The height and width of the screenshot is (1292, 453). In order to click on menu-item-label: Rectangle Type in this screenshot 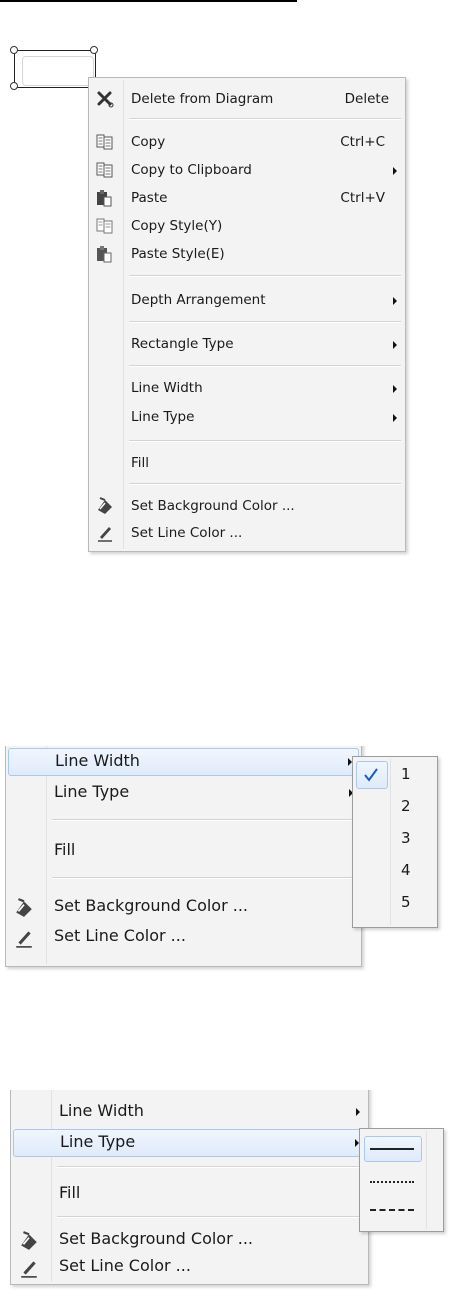, I will do `click(182, 344)`.